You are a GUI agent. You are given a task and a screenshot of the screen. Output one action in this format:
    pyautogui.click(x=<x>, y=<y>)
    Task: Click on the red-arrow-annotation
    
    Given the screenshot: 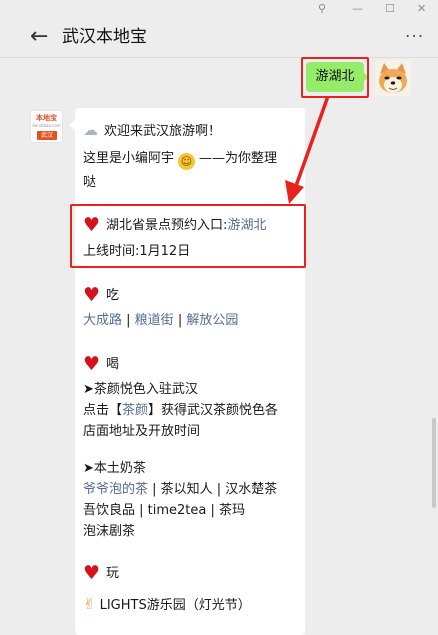 What is the action you would take?
    pyautogui.click(x=307, y=150)
    